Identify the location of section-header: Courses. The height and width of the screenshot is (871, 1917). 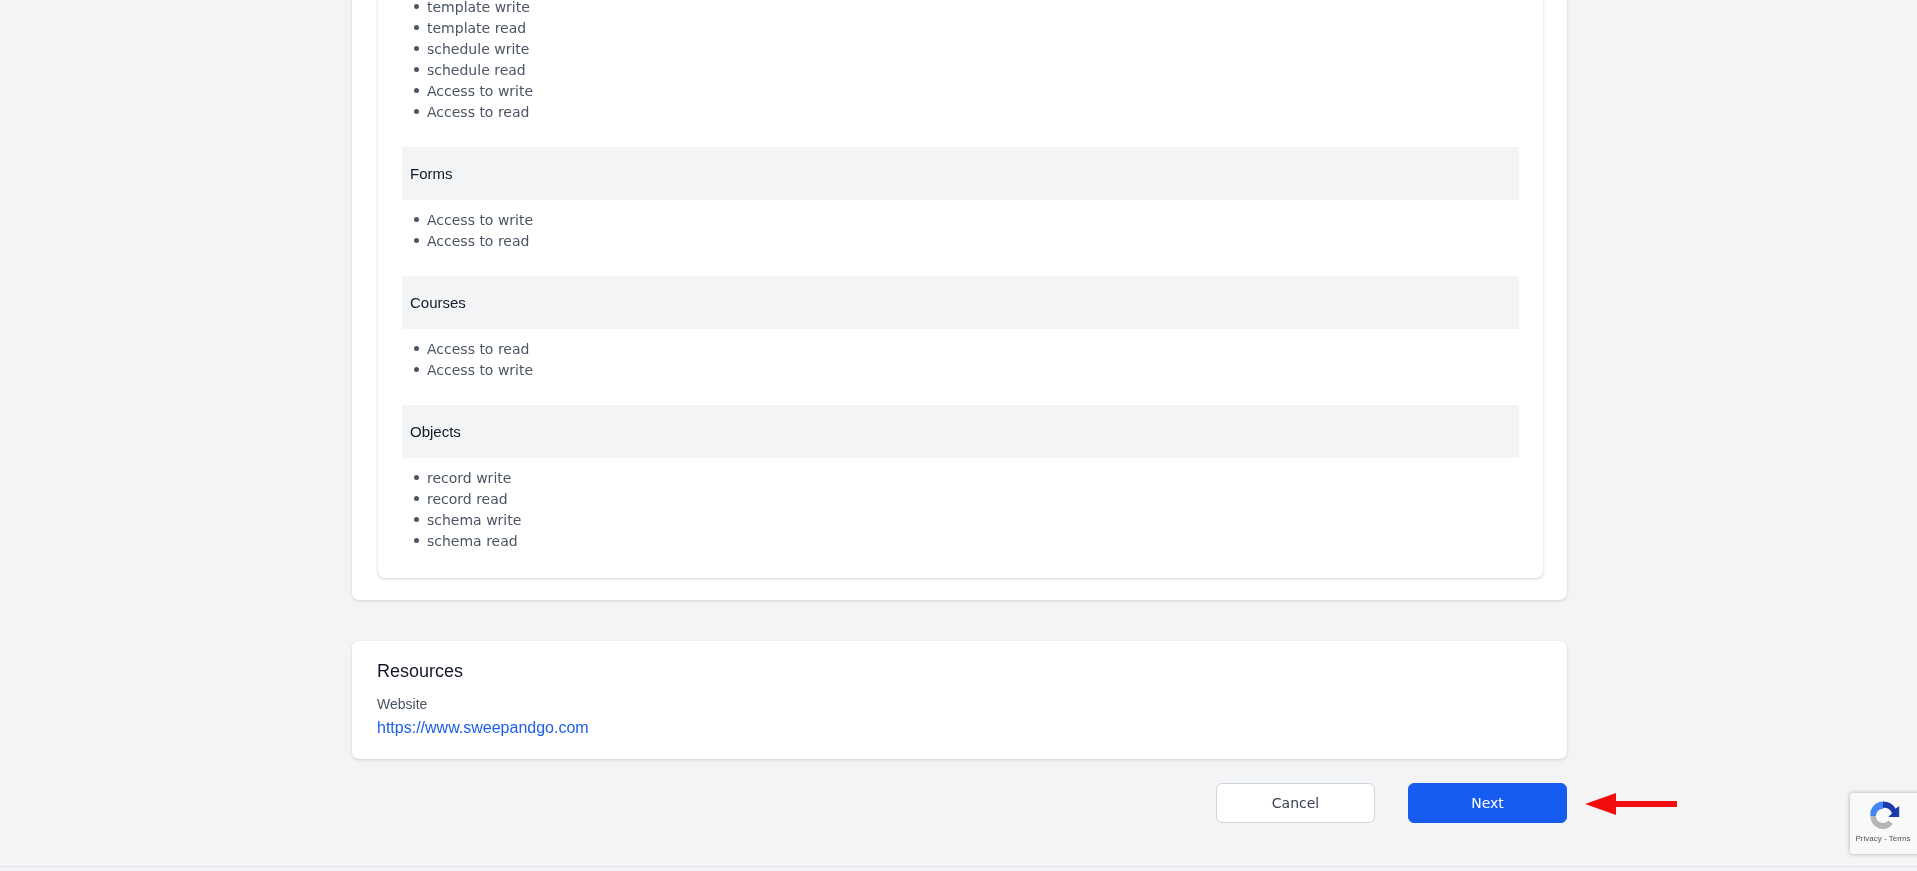
(960, 302).